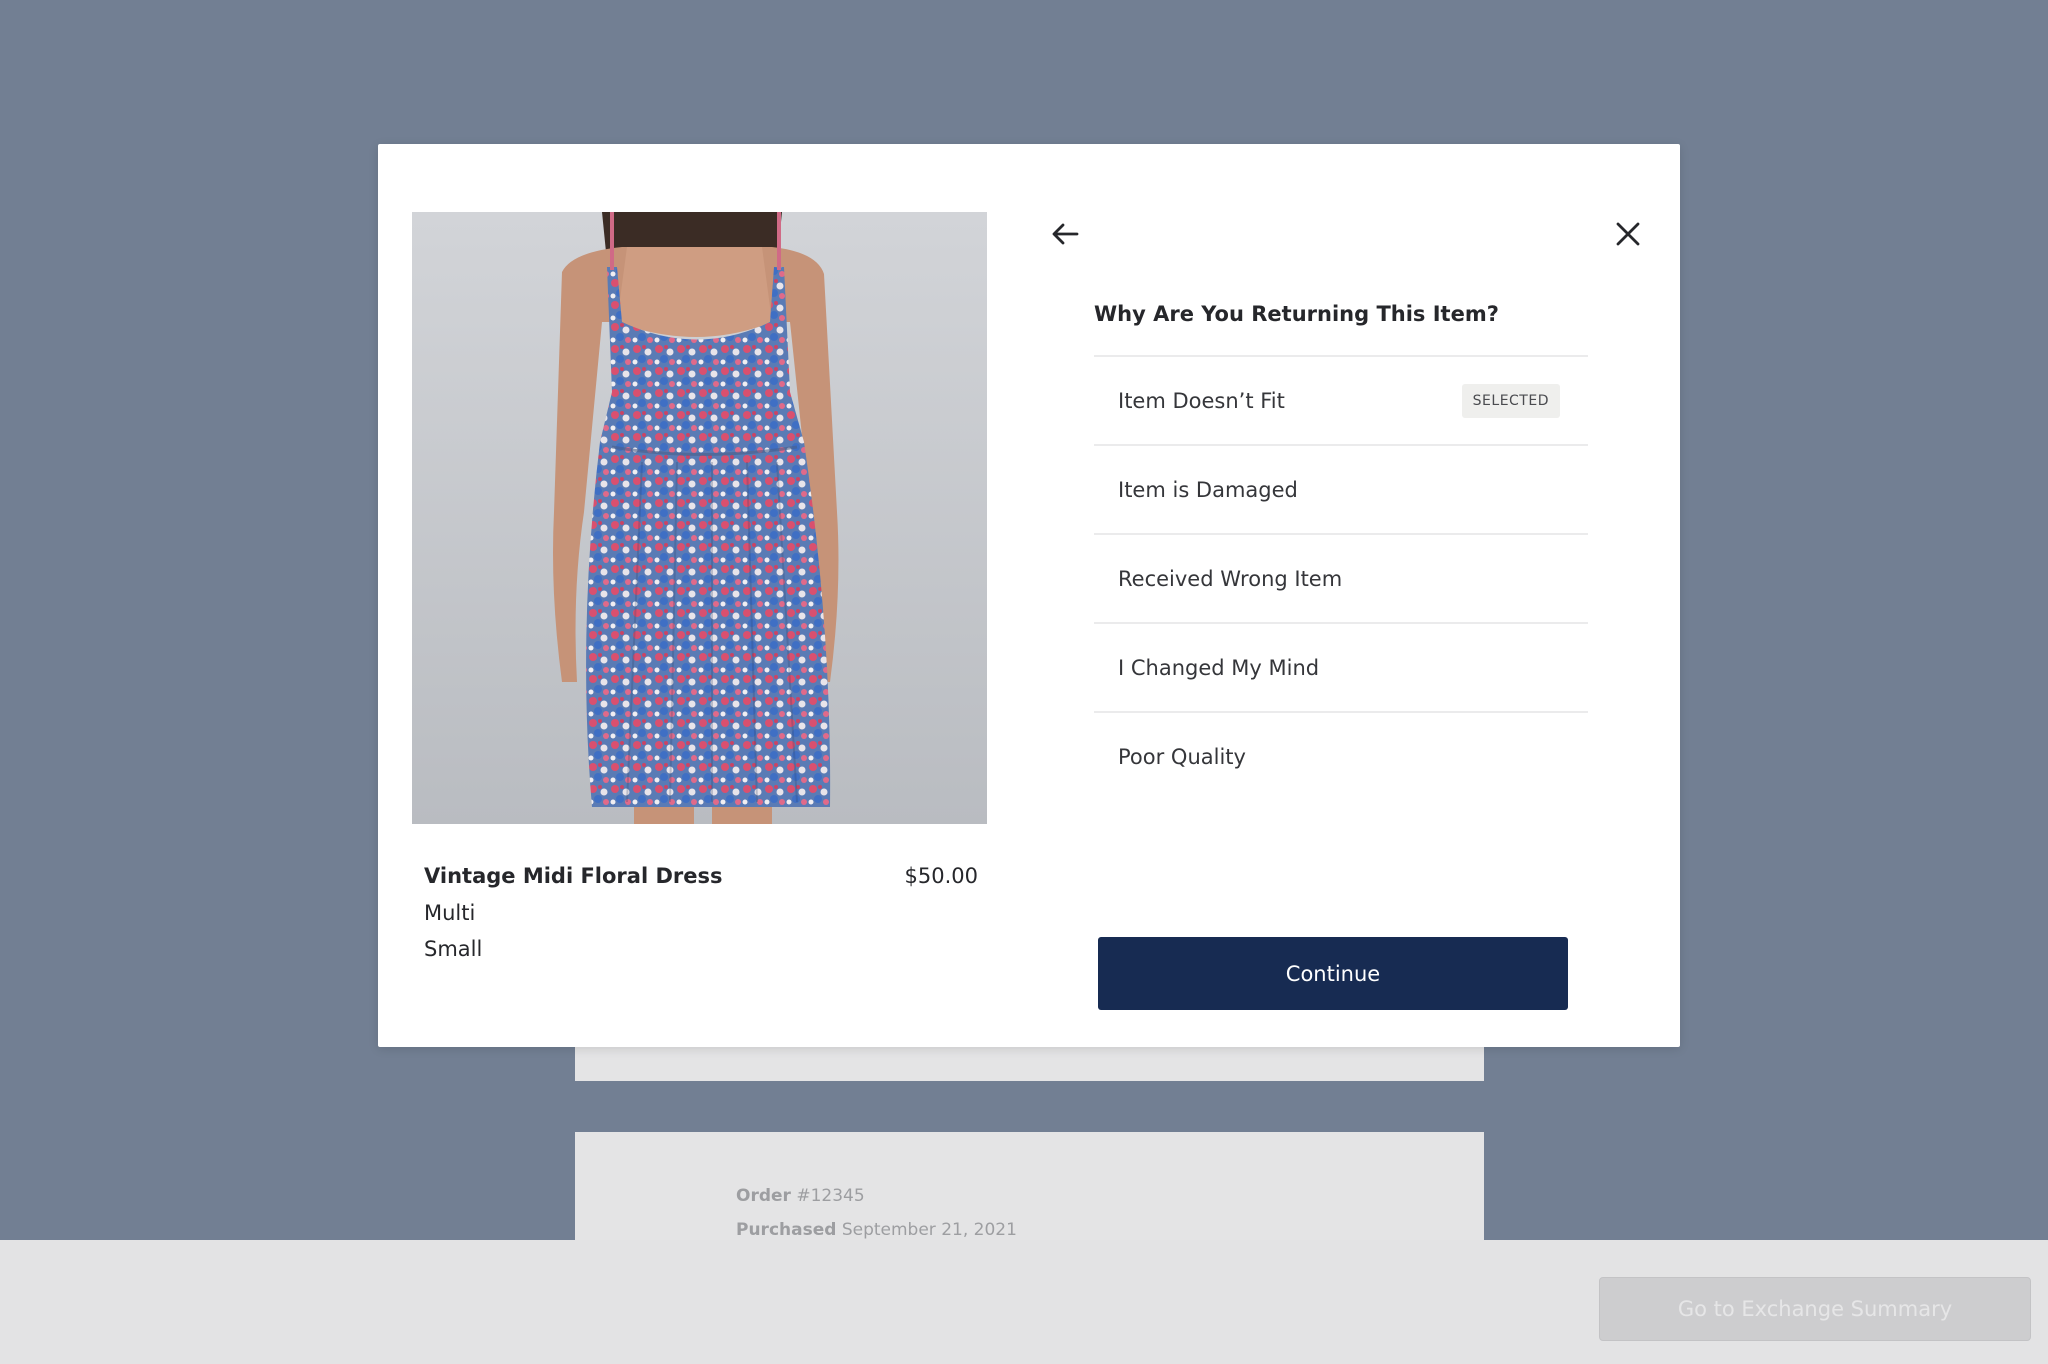 This screenshot has width=2048, height=1364. What do you see at coordinates (453, 949) in the screenshot?
I see `product-size: Small` at bounding box center [453, 949].